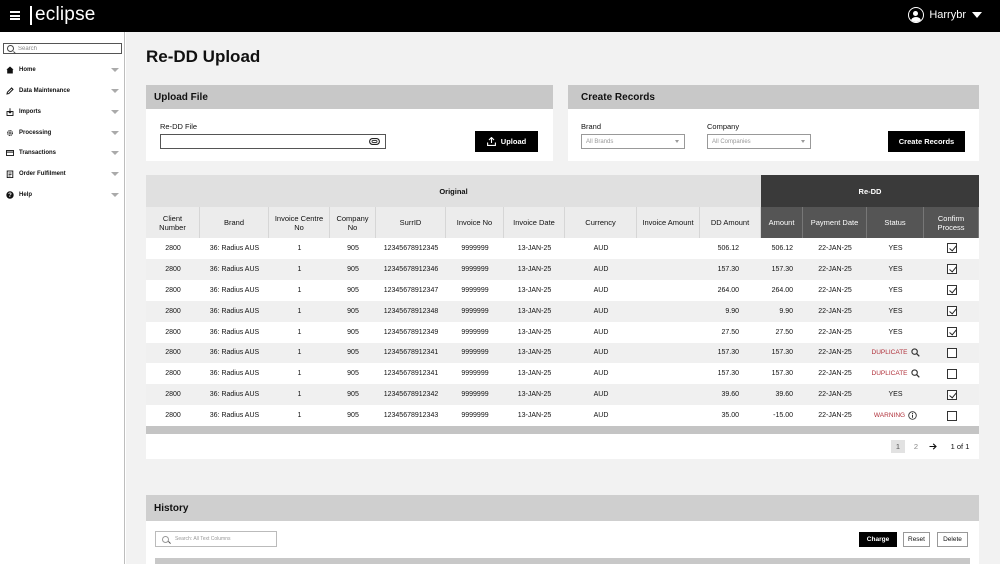  What do you see at coordinates (453, 191) in the screenshot?
I see `group-header-original: Original` at bounding box center [453, 191].